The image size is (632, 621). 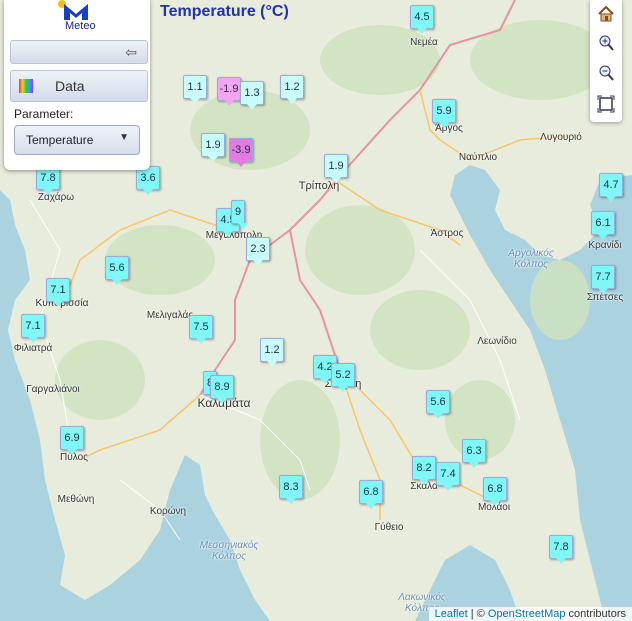 What do you see at coordinates (561, 137) in the screenshot?
I see `place-label: Λυγουριό` at bounding box center [561, 137].